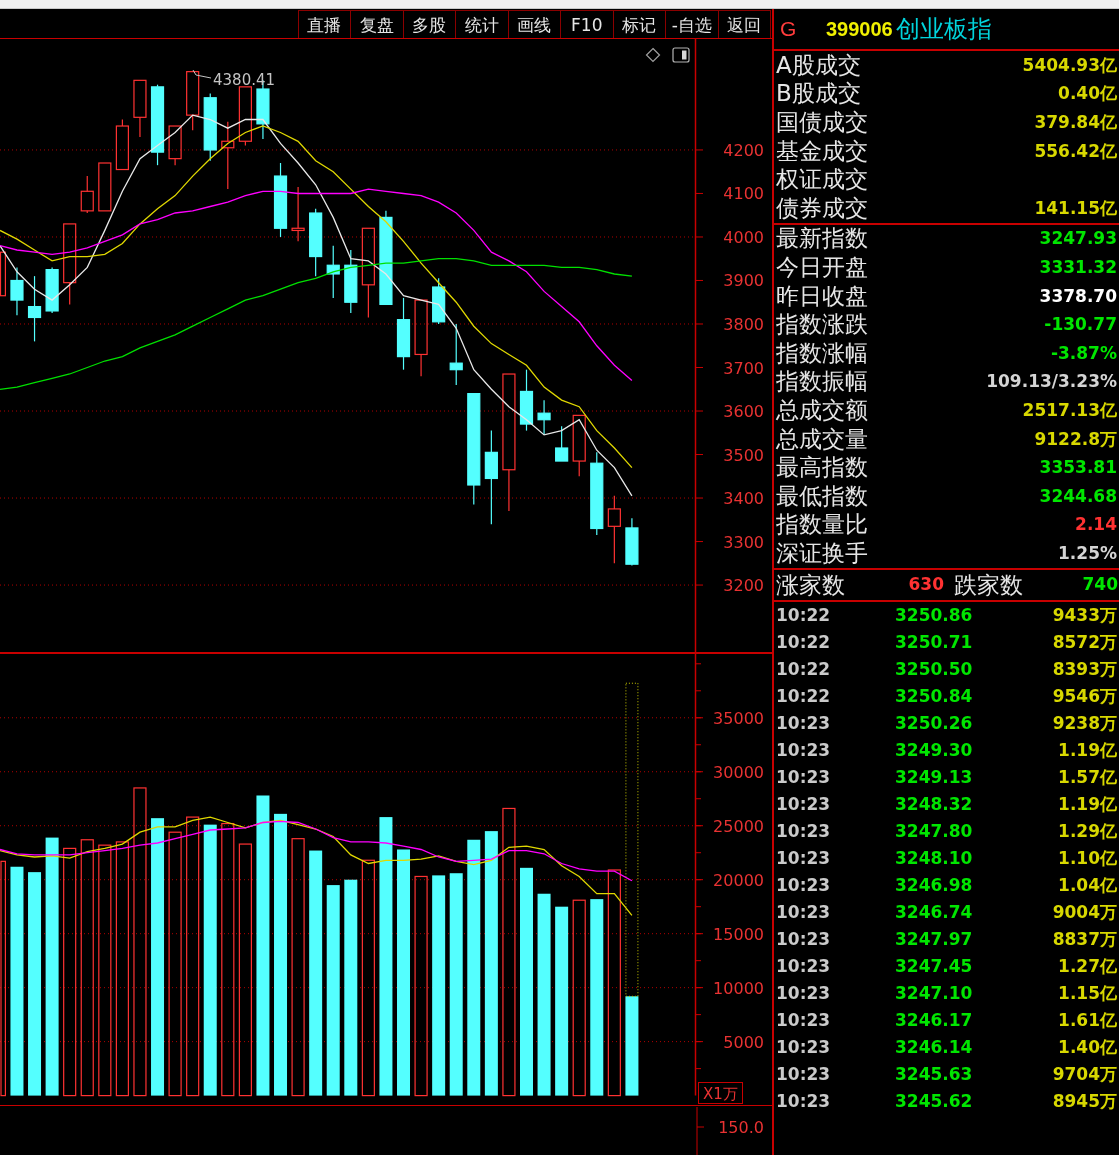  I want to click on axis-label: 3400, so click(743, 499).